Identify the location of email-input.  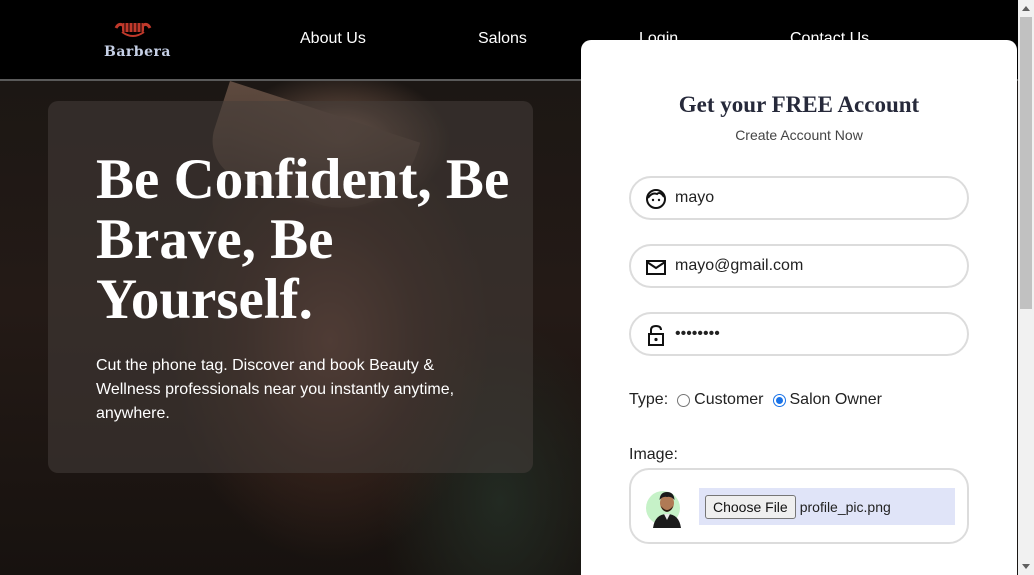
(815, 266).